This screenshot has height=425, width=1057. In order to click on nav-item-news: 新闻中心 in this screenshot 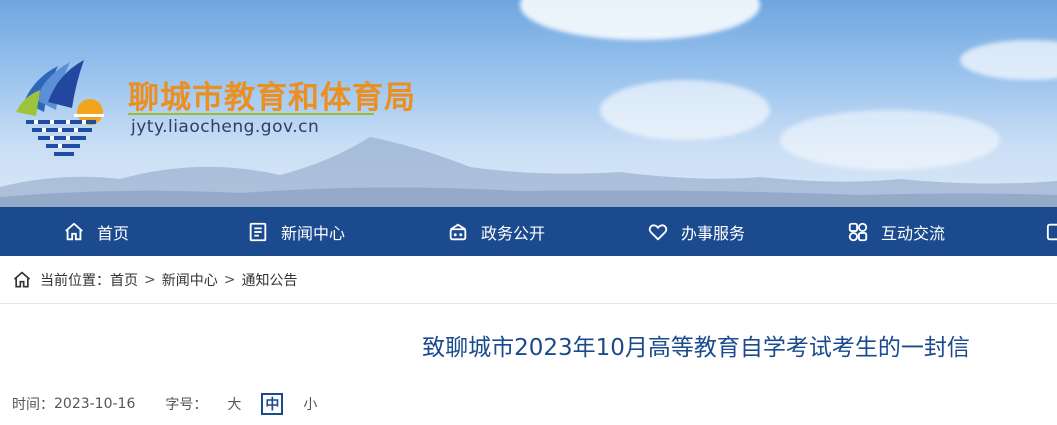, I will do `click(296, 231)`.